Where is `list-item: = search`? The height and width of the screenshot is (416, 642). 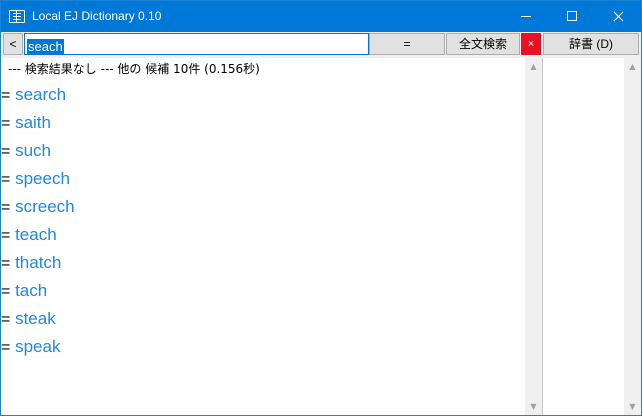 list-item: = search is located at coordinates (38, 95).